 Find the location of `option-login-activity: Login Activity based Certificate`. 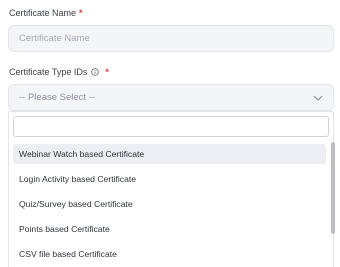

option-login-activity: Login Activity based Certificate is located at coordinates (169, 179).